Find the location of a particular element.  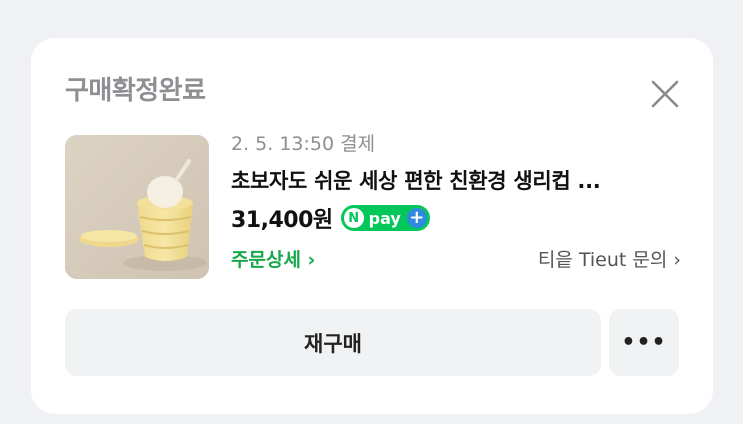

more-options-button: ••• is located at coordinates (644, 342).